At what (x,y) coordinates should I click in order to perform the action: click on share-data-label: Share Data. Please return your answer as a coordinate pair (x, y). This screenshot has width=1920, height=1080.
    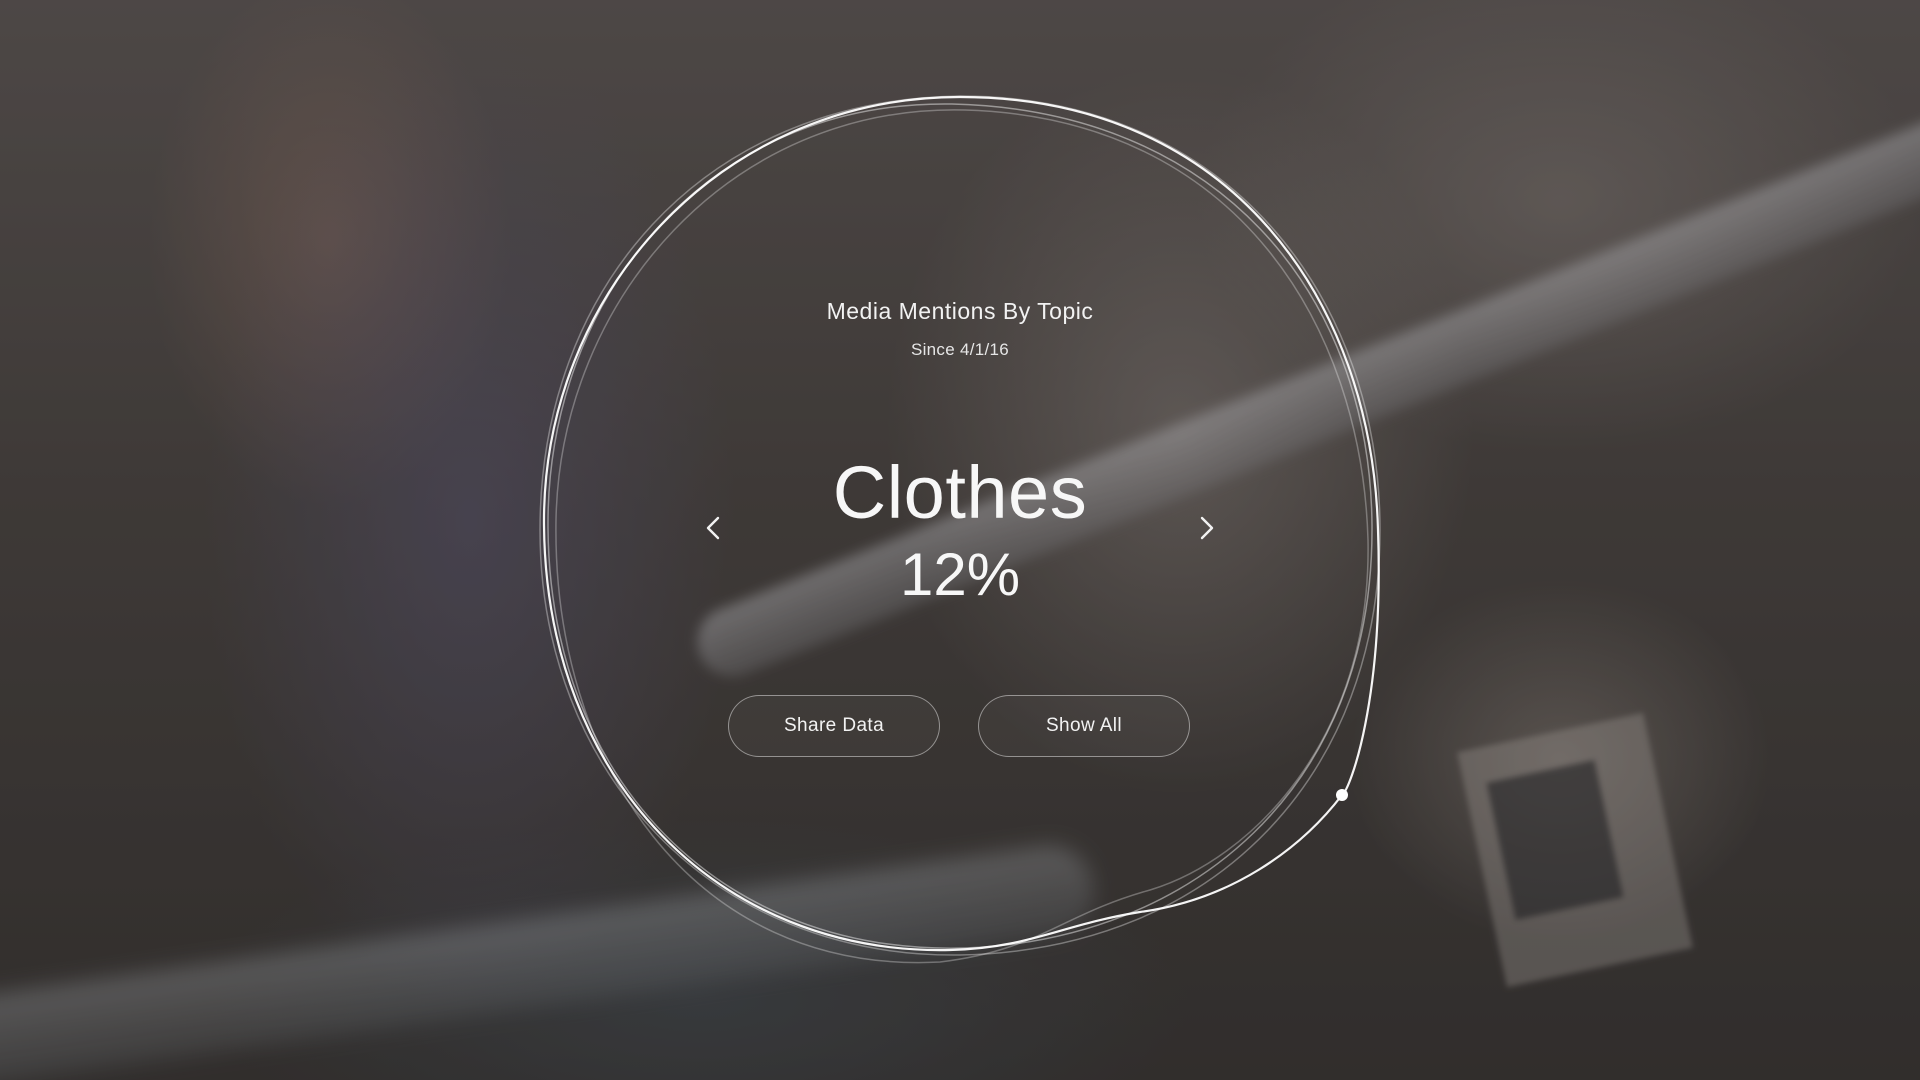
    Looking at the image, I should click on (834, 725).